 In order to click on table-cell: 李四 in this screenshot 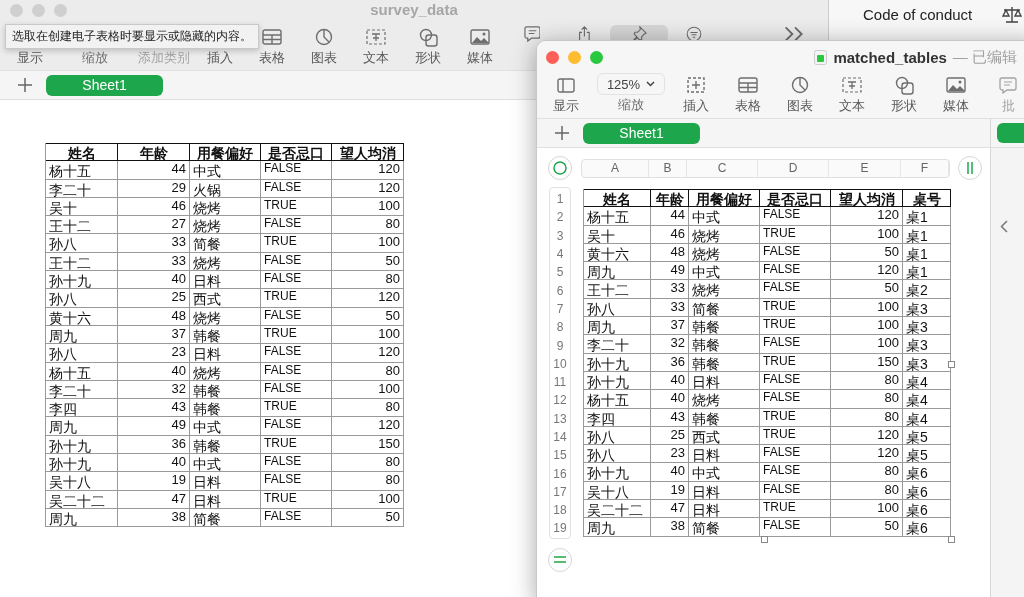, I will do `click(82, 408)`.